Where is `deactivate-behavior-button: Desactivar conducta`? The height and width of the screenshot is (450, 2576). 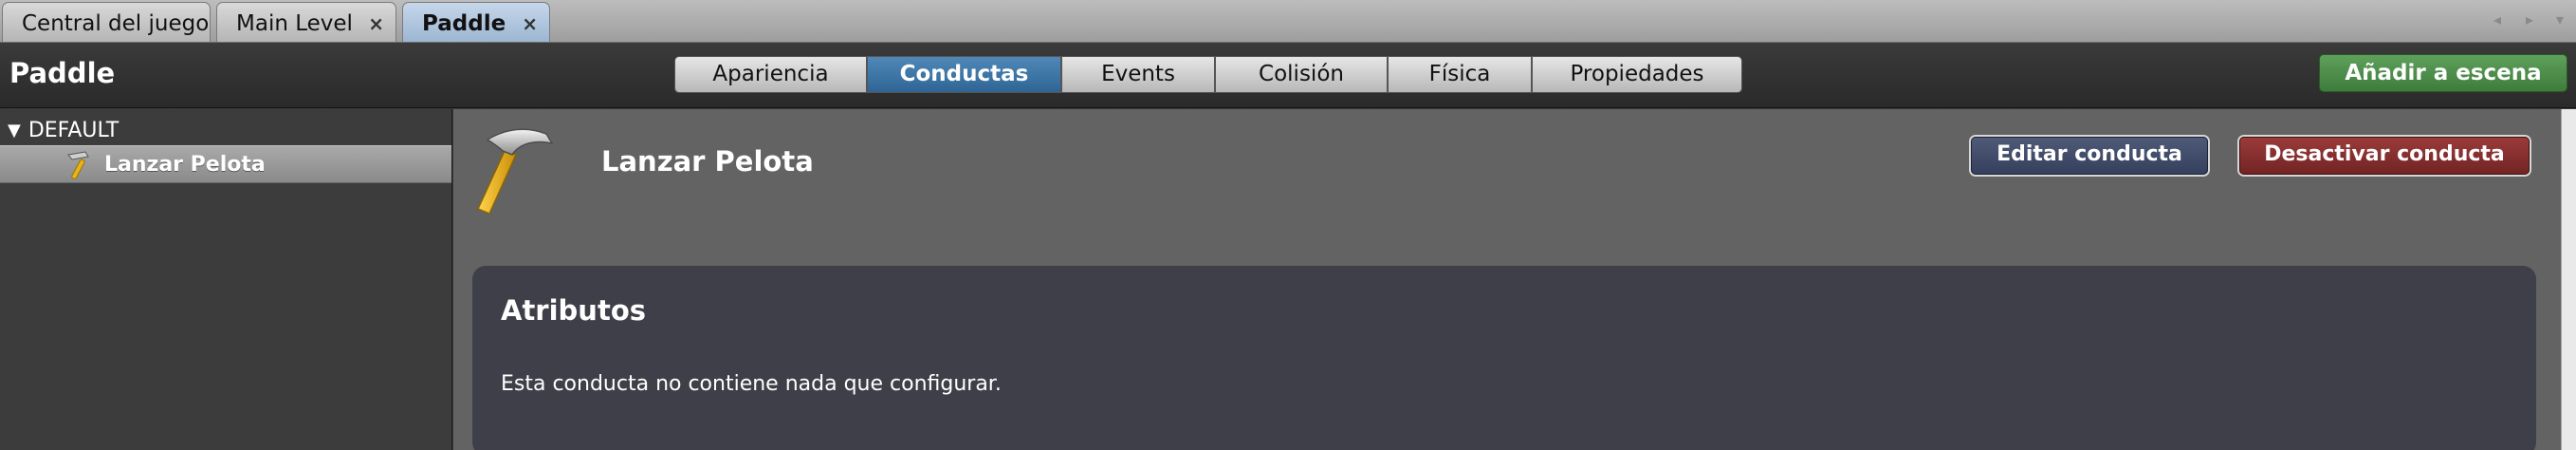 deactivate-behavior-button: Desactivar conducta is located at coordinates (2384, 156).